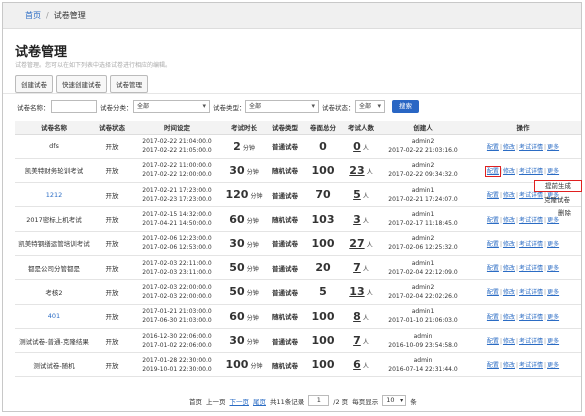 The image size is (585, 416). Describe the element at coordinates (33, 108) in the screenshot. I see `name-filter-label: 试卷名称：` at that location.